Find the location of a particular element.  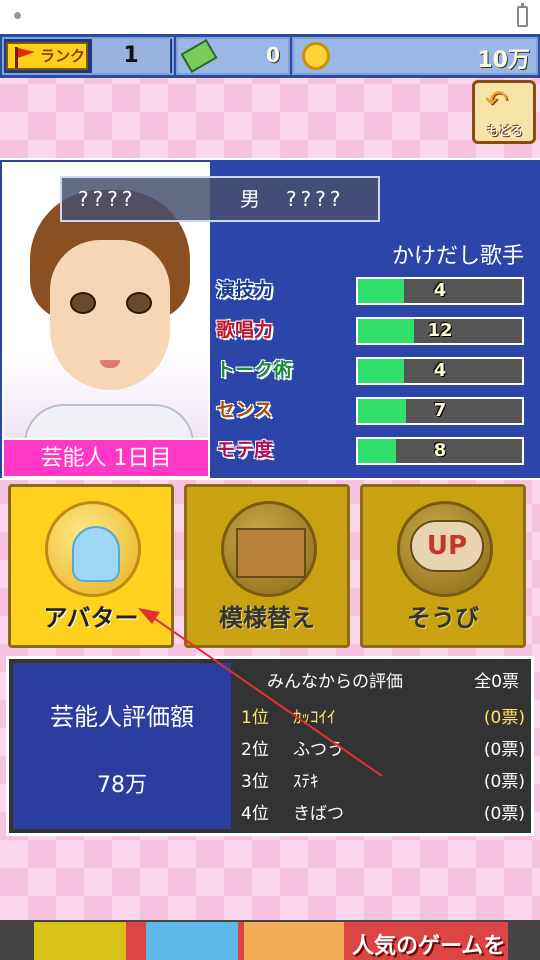

evaluation-amount: 78万 is located at coordinates (122, 785).